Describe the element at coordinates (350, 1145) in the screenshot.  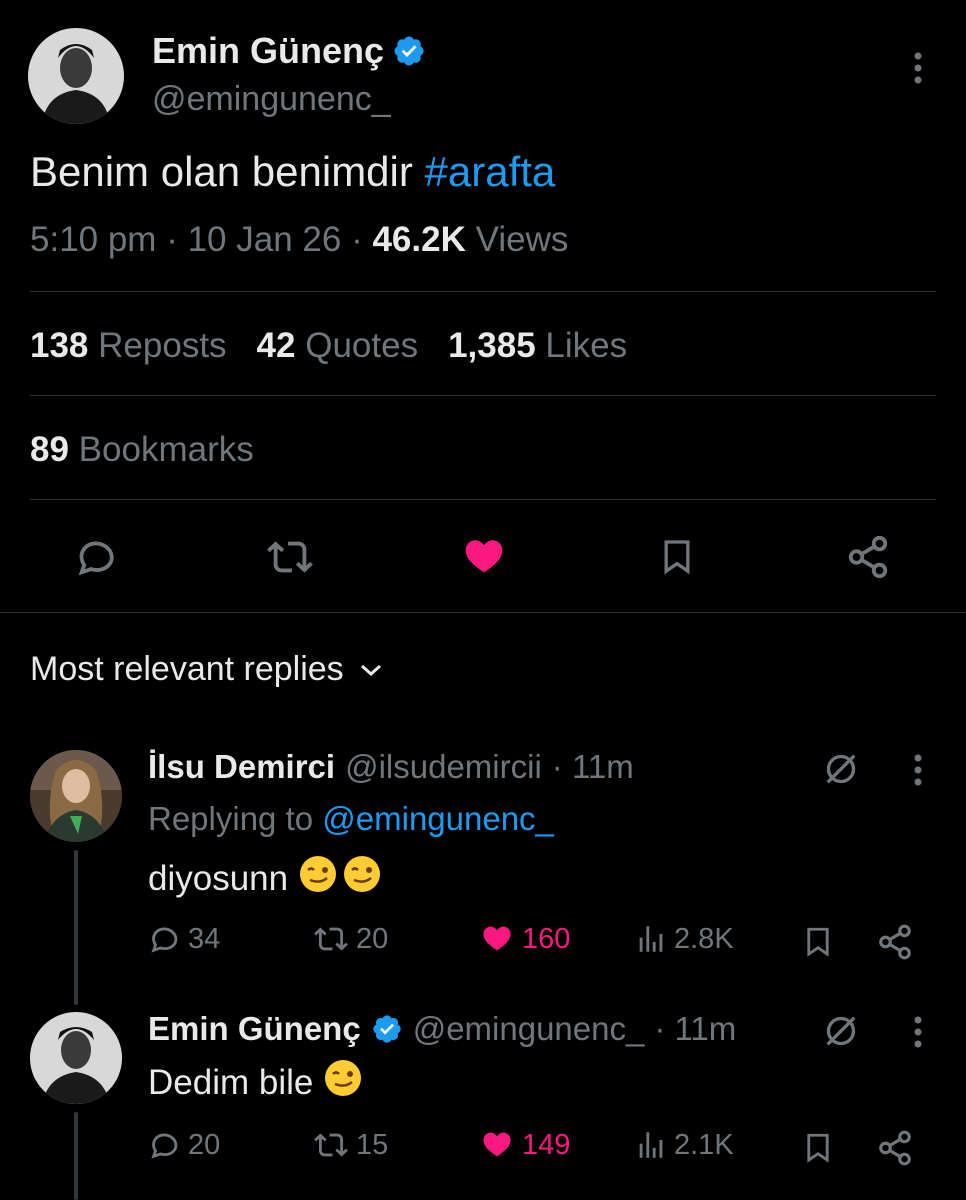
I see `repost-action: 15` at that location.